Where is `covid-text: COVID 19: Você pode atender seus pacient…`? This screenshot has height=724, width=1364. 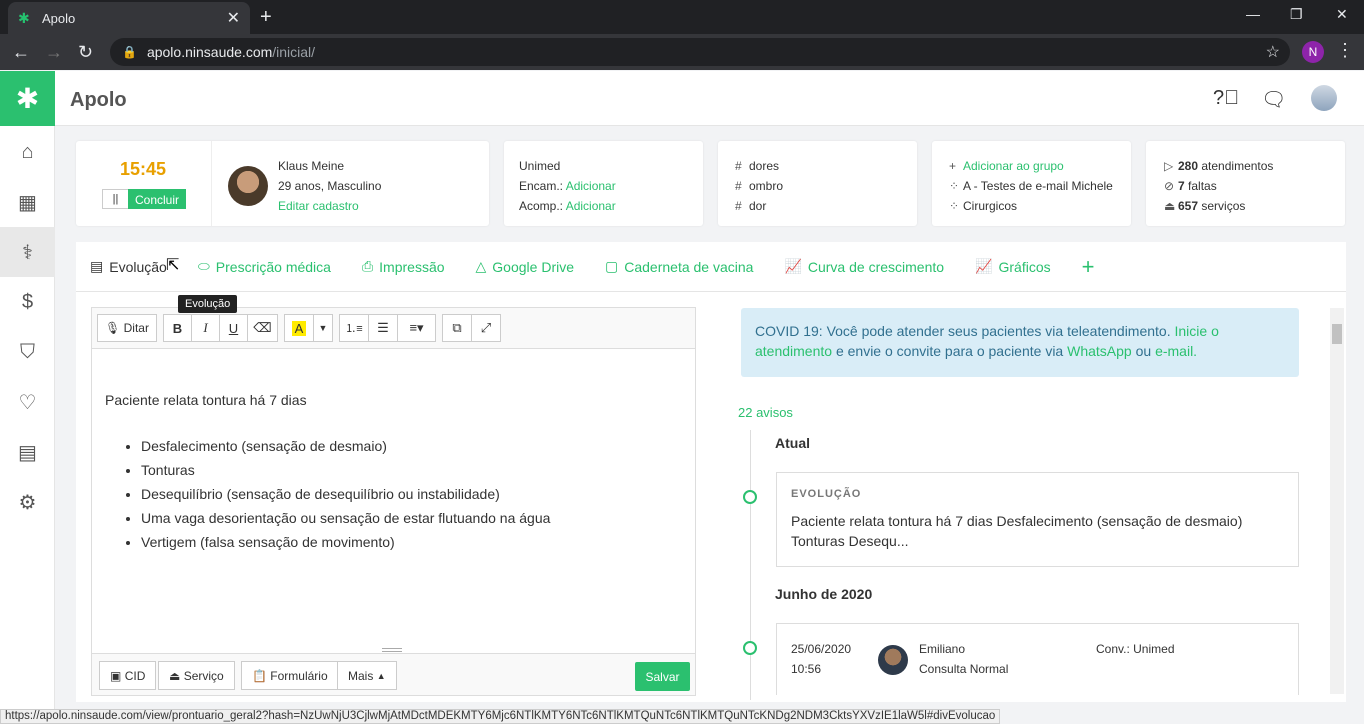 covid-text: COVID 19: Você pode atender seus pacient… is located at coordinates (963, 331).